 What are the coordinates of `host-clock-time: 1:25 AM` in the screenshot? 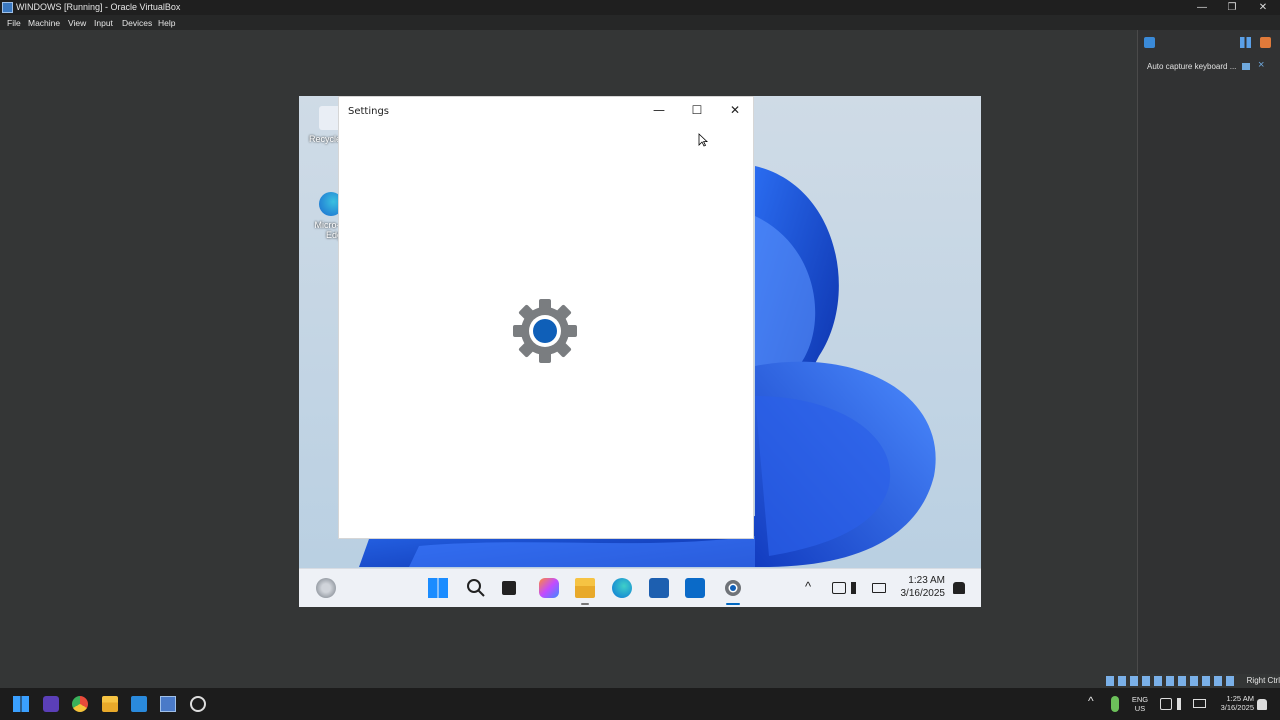 It's located at (1240, 698).